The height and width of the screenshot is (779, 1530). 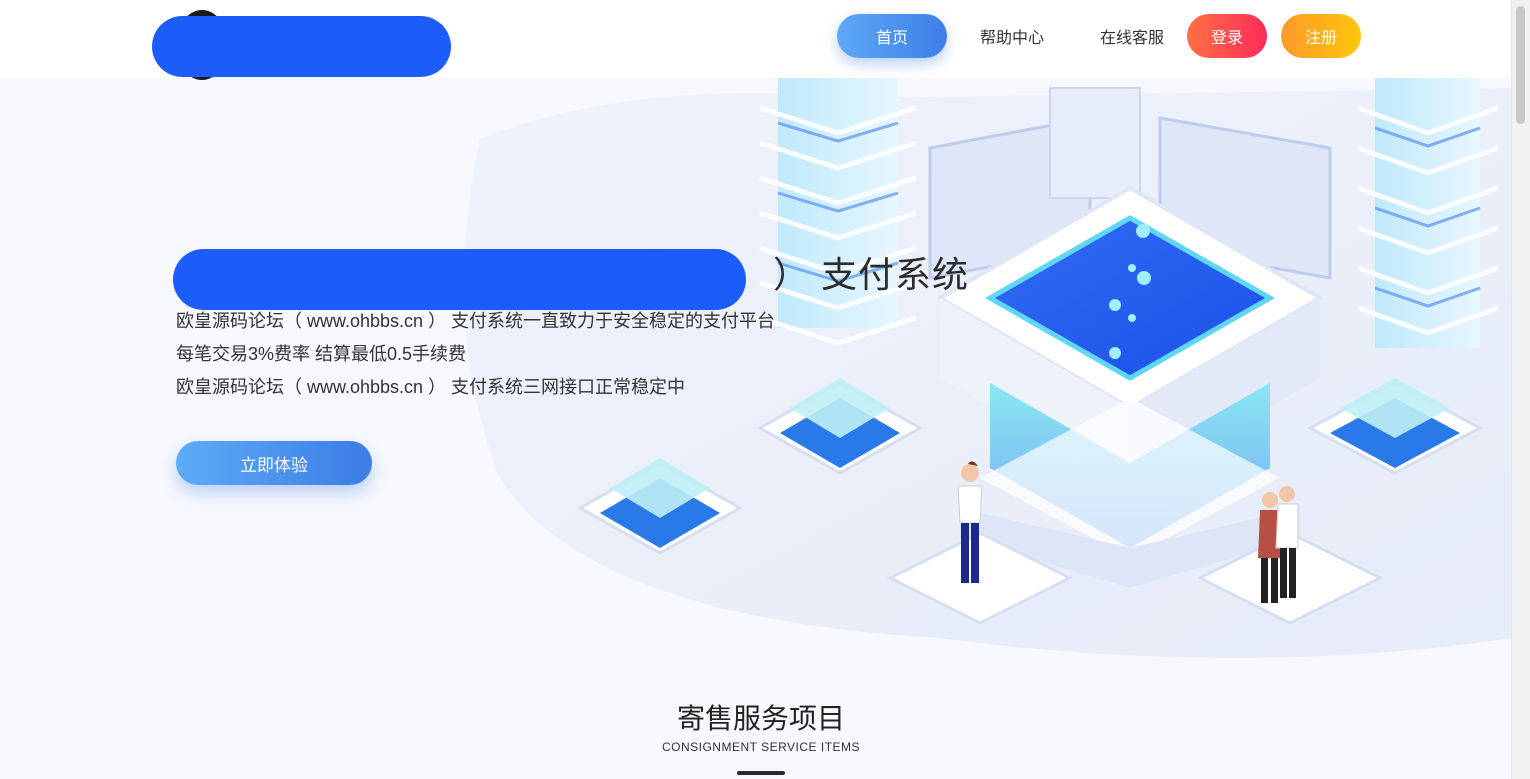 I want to click on hero-title-suffix: ） 支付系统, so click(x=871, y=274).